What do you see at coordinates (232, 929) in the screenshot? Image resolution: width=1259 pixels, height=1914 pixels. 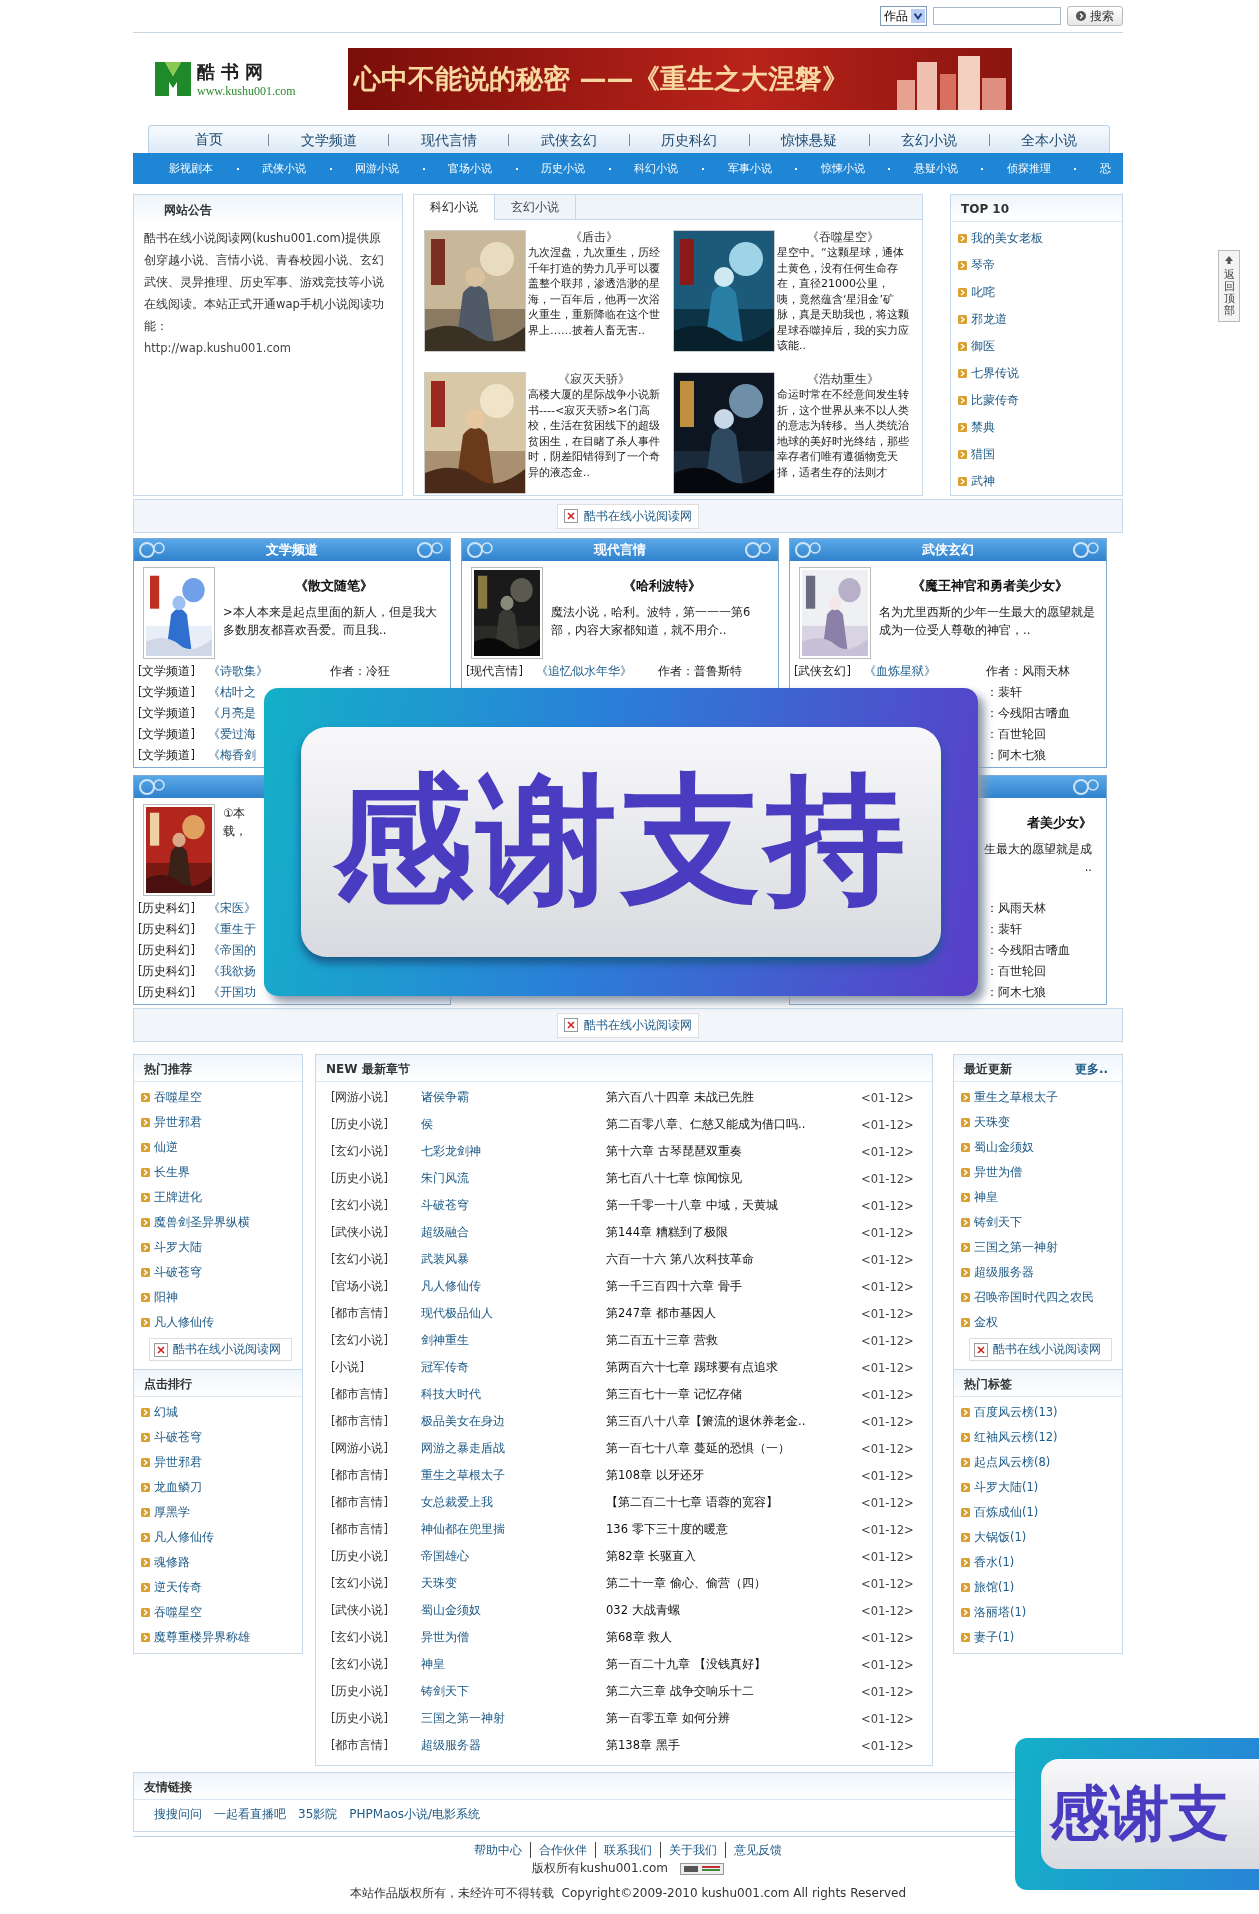 I see `book-link: 《重生于` at bounding box center [232, 929].